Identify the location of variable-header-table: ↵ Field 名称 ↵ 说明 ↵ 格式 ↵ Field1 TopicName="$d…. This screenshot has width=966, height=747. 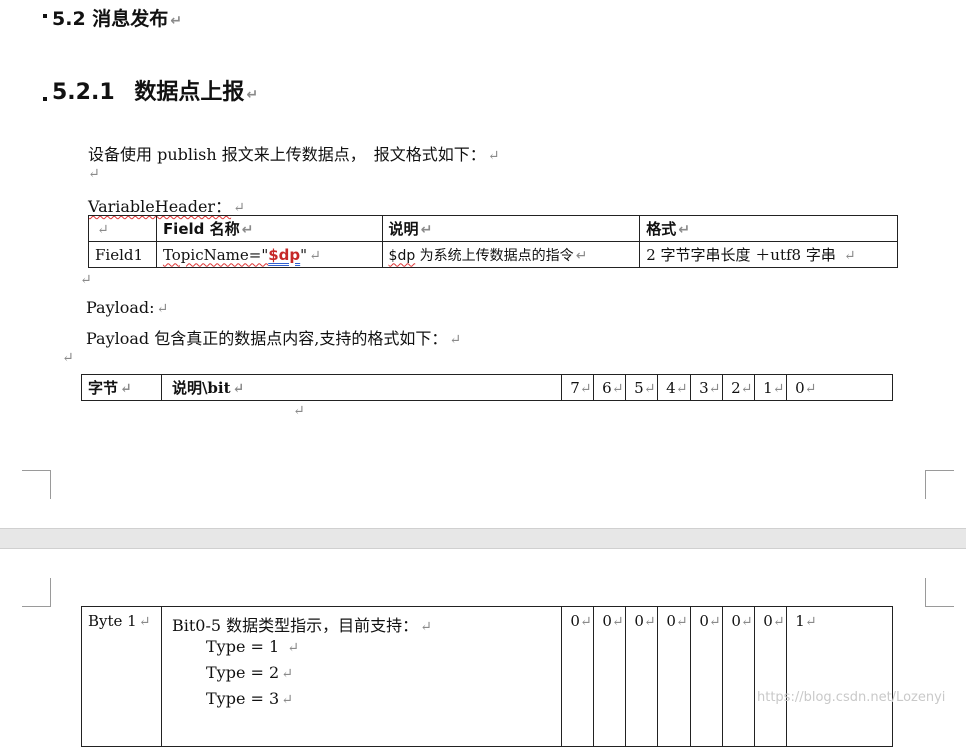
(493, 241).